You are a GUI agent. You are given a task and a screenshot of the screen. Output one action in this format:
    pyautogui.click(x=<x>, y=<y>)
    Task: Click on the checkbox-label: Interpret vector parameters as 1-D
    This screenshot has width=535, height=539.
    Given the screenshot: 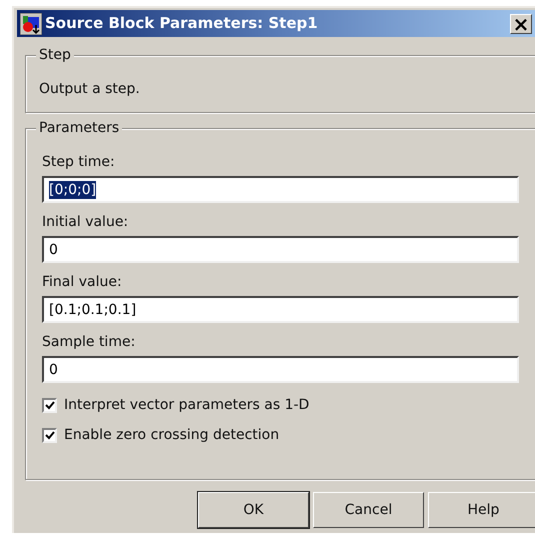 What is the action you would take?
    pyautogui.click(x=187, y=405)
    